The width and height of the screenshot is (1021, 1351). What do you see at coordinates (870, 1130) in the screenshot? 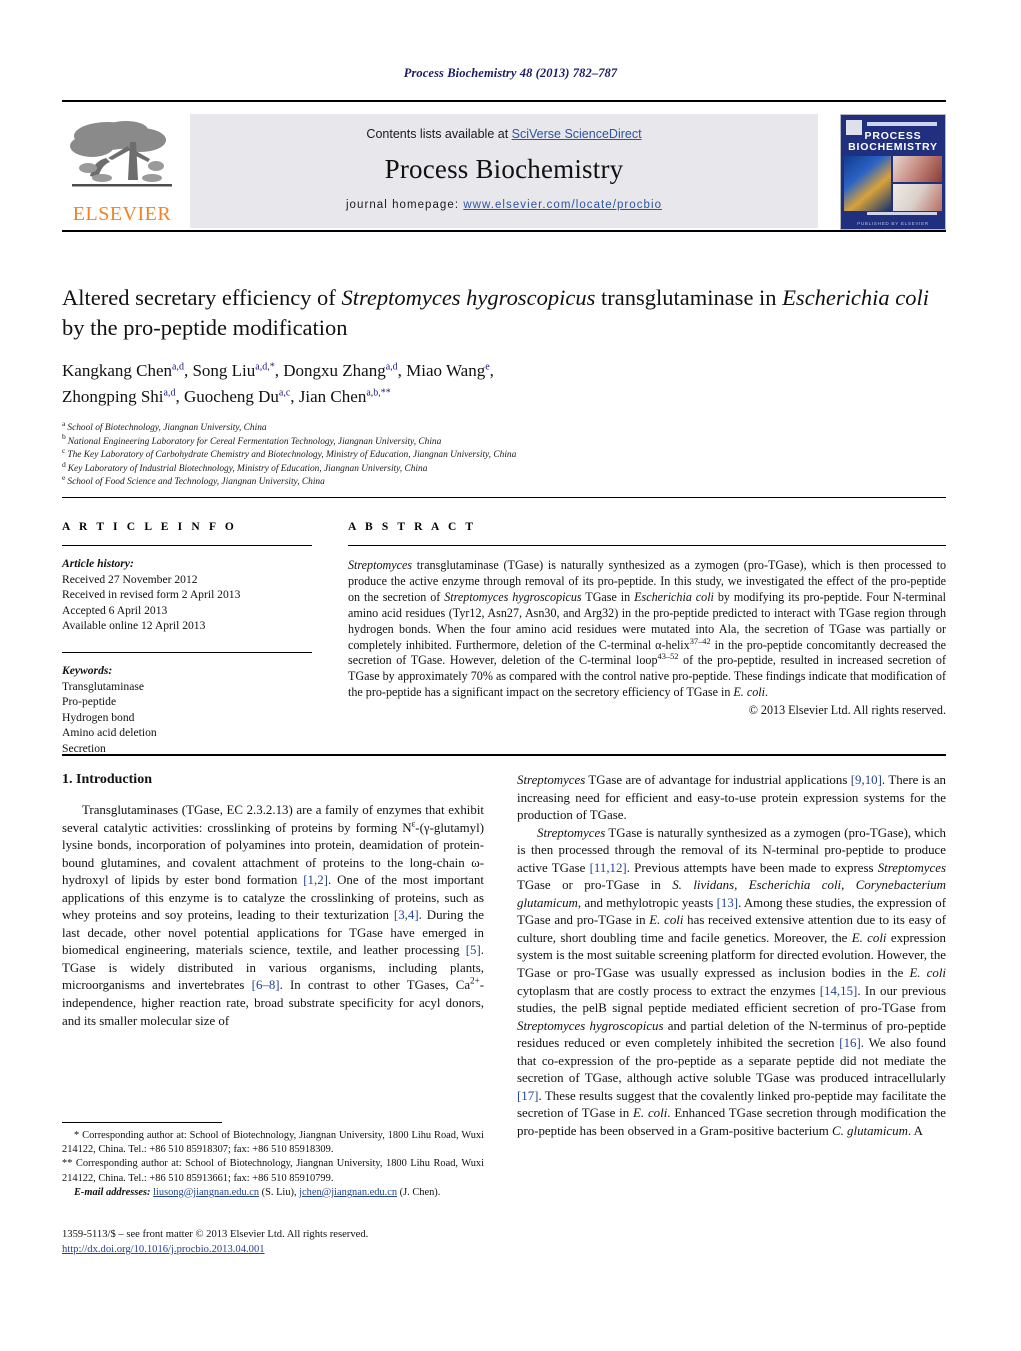
I see `intro-r-species-10: C. glutamicum` at bounding box center [870, 1130].